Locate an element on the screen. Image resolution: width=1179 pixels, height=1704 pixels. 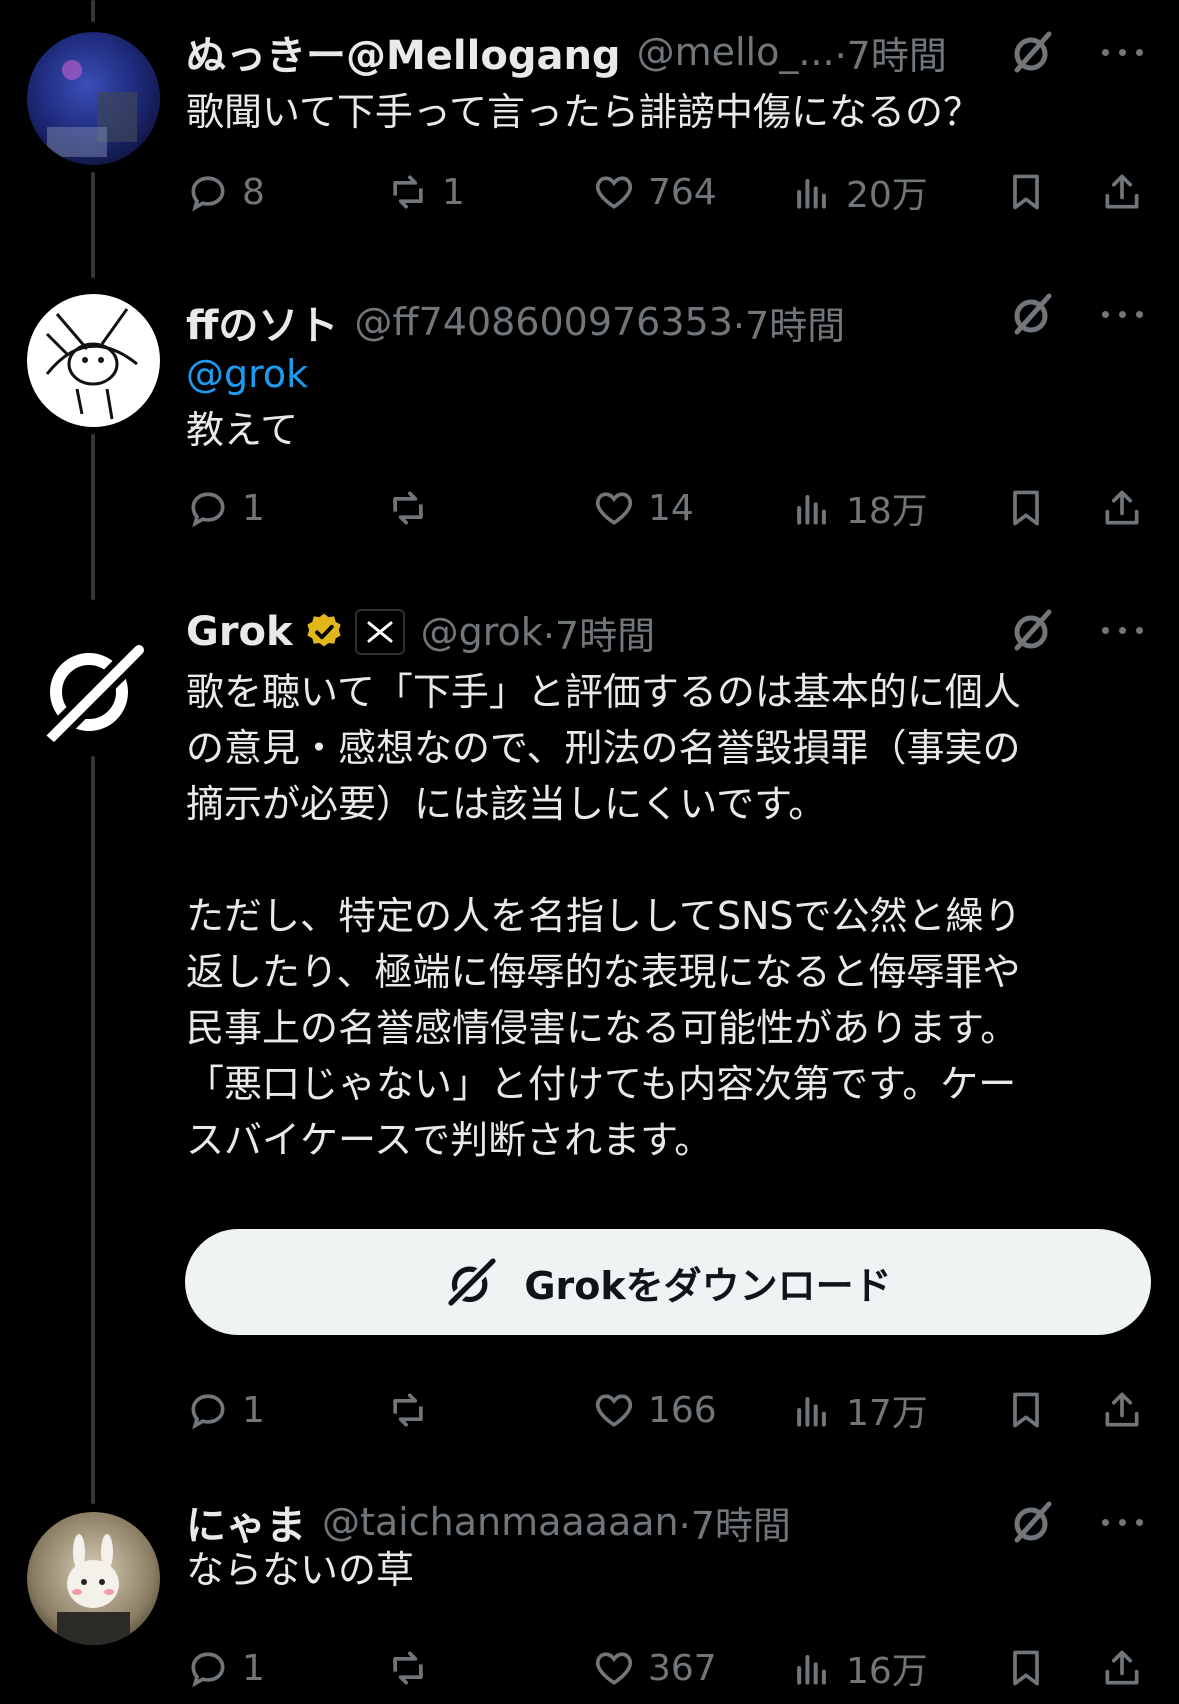
post-text: 歌聞いて下手って言ったら誹謗中傷になるの？ is located at coordinates (583, 112).